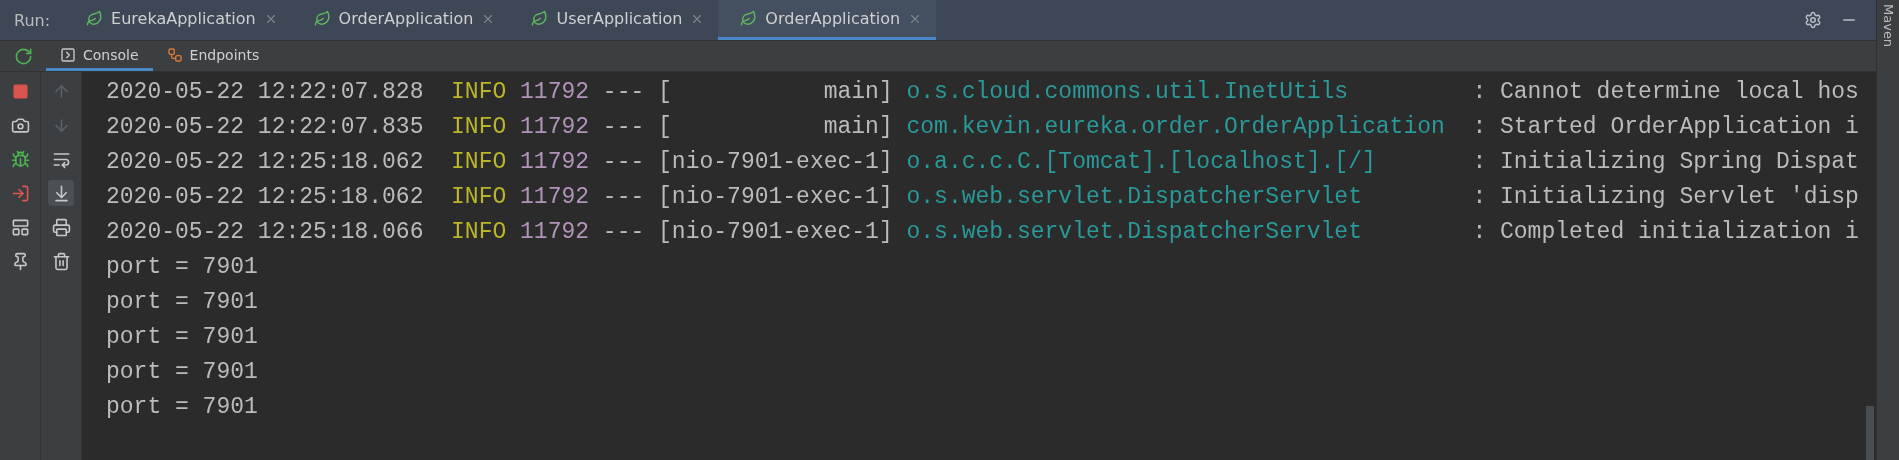  Describe the element at coordinates (1665, 161) in the screenshot. I see `log-message: : Initializing Spring Dispat` at that location.